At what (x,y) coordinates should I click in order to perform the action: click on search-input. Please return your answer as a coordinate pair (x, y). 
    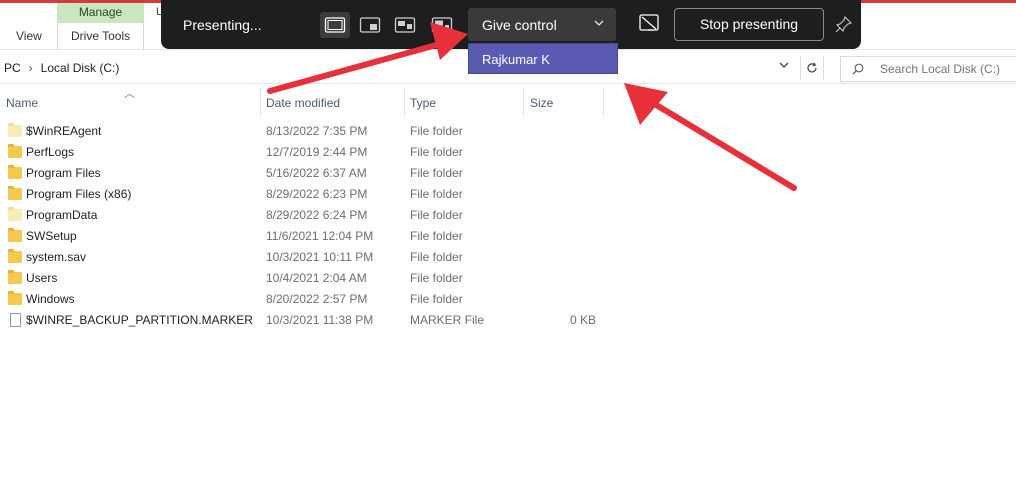
    Looking at the image, I should click on (945, 69).